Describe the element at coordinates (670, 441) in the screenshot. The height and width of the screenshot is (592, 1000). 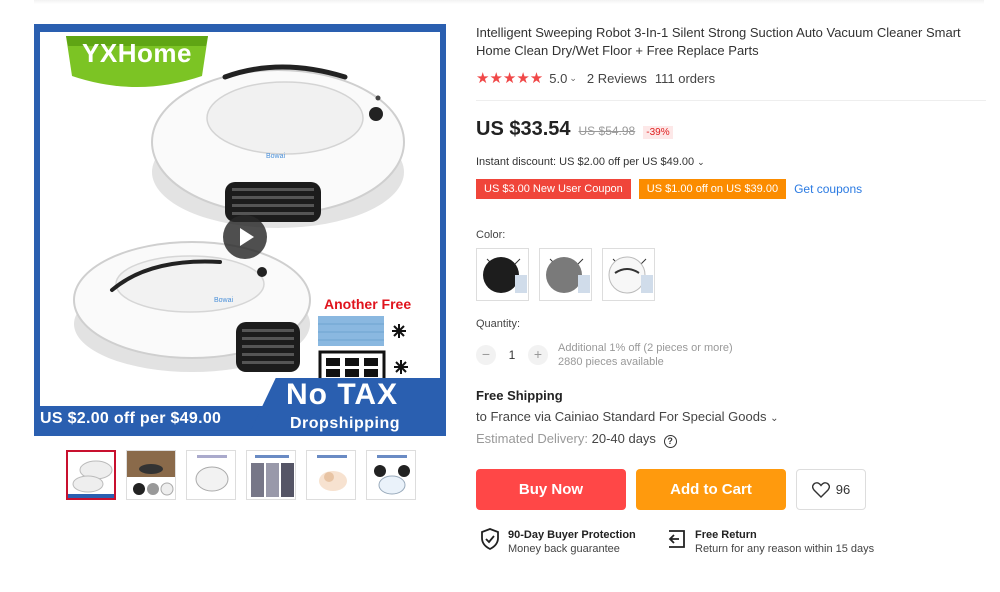
I see `help-icon: ?` at that location.